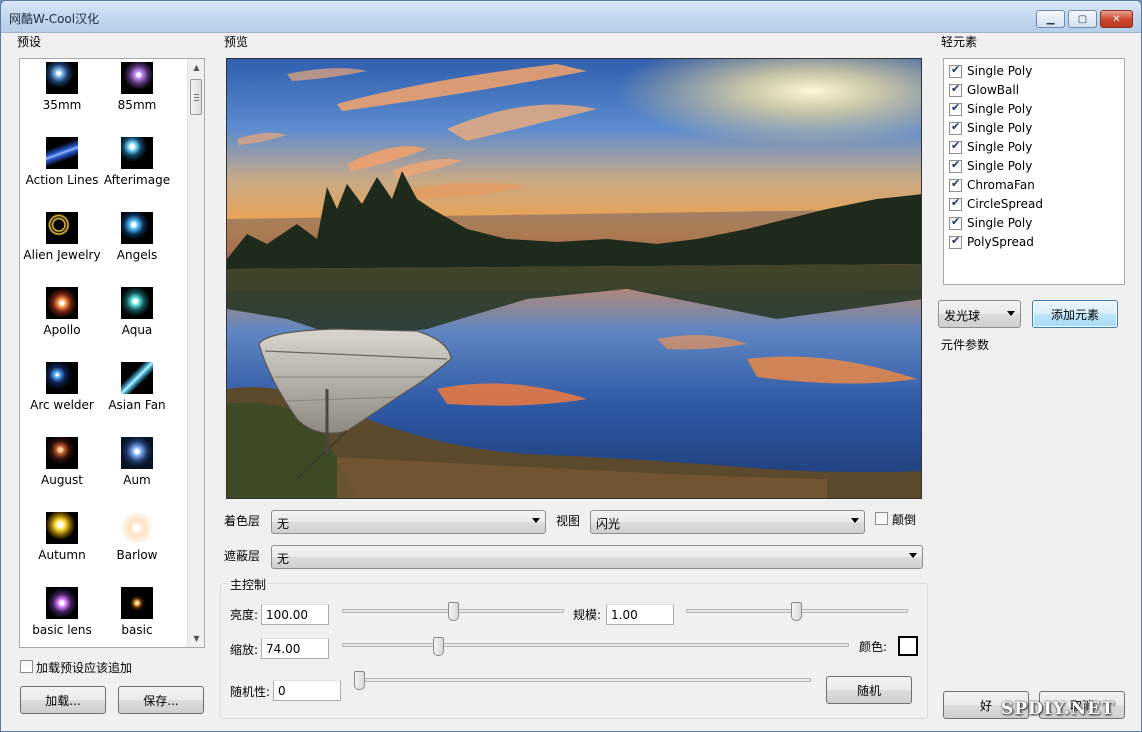  What do you see at coordinates (62, 161) in the screenshot?
I see `preset-item: Action Lines` at bounding box center [62, 161].